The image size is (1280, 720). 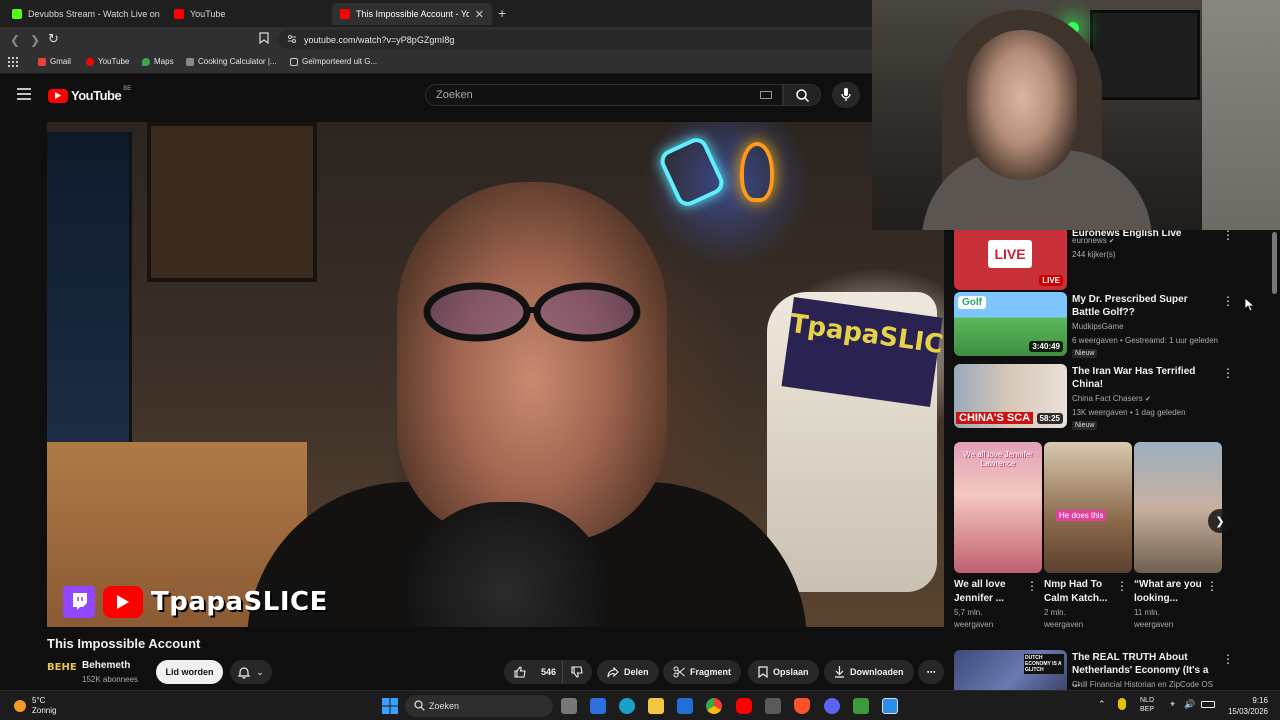 I want to click on tab-this-impossible-account: This Impossible Account - Yo ✕, so click(x=412, y=14).